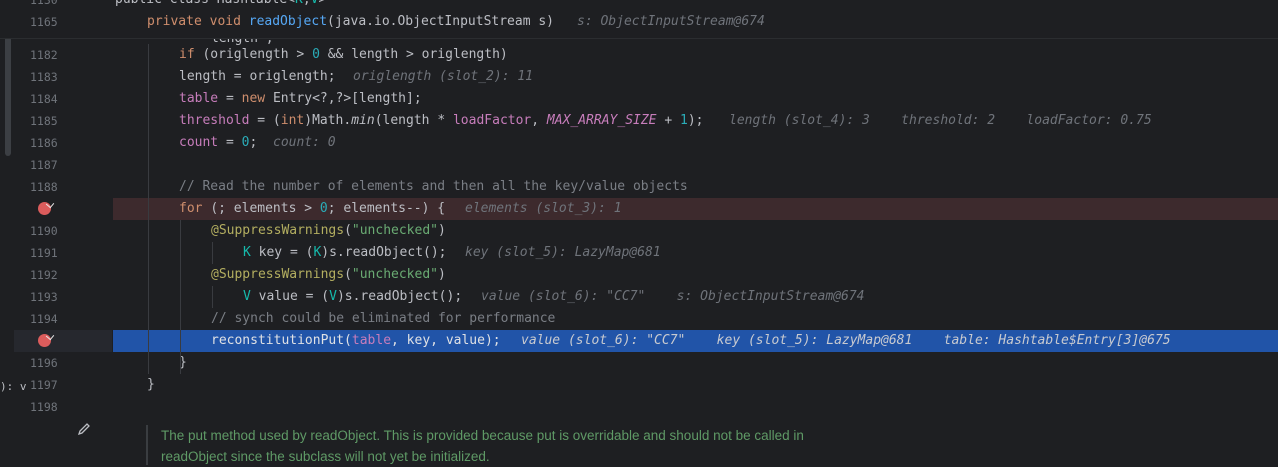 The width and height of the screenshot is (1278, 467). What do you see at coordinates (44, 231) in the screenshot?
I see `line-number: 1190` at bounding box center [44, 231].